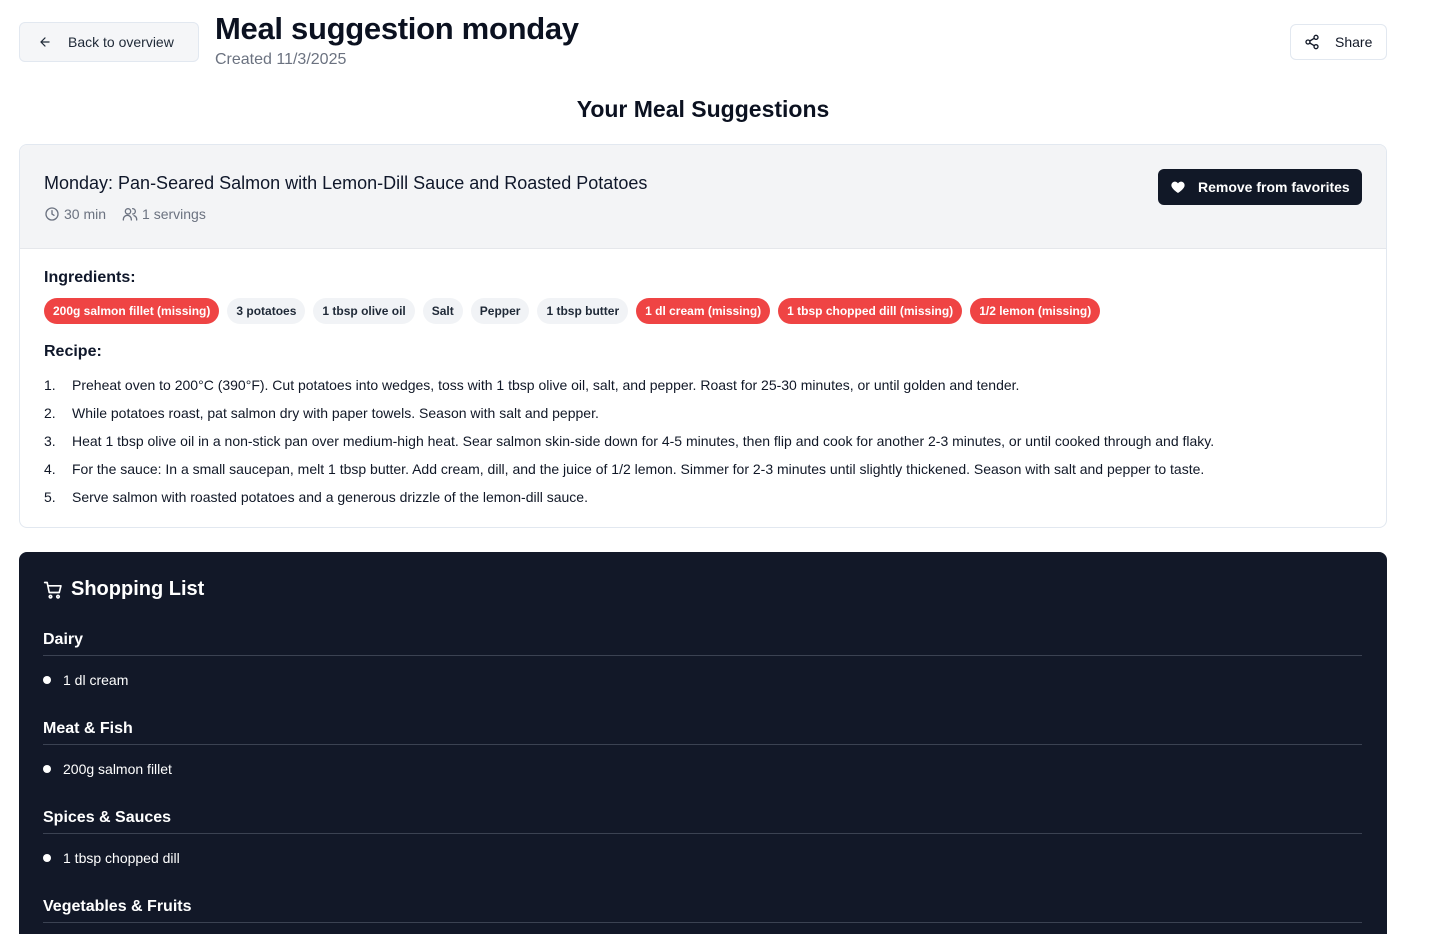  I want to click on arrow-left-icon, so click(45, 42).